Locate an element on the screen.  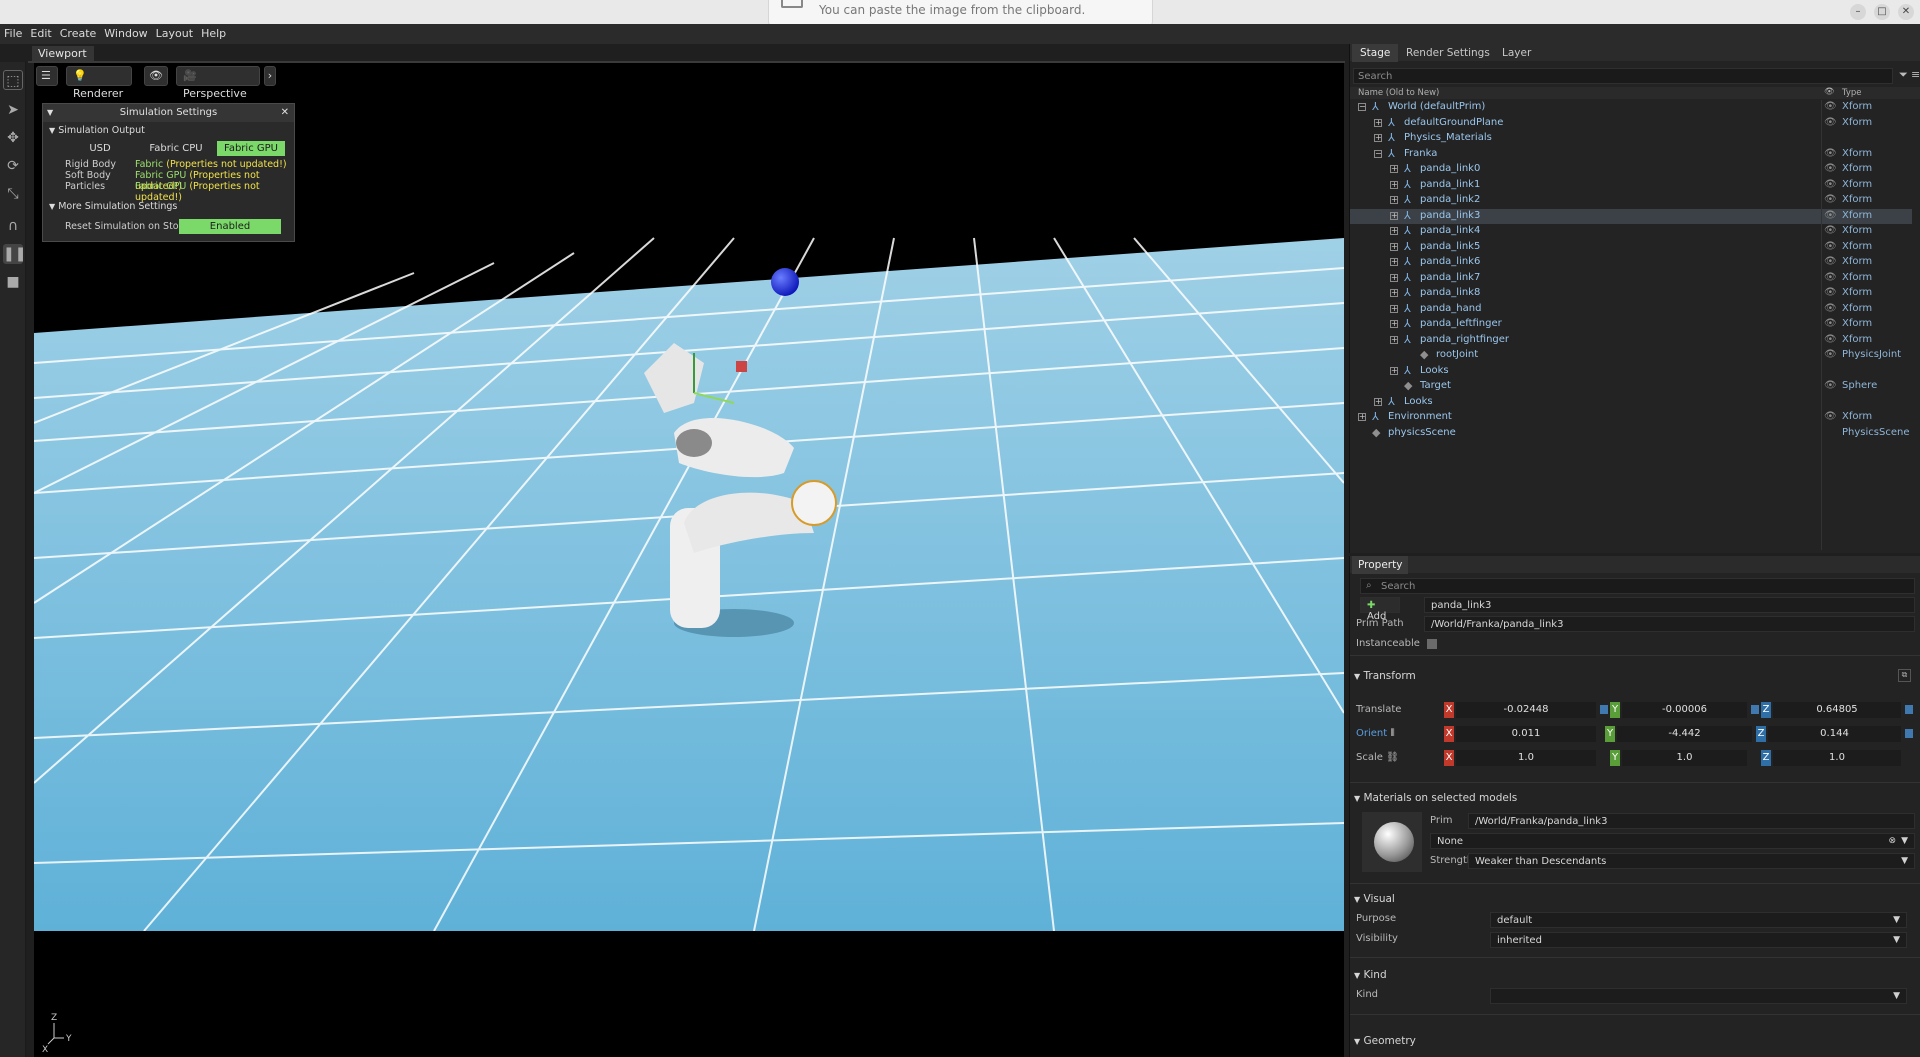
orient-label: Orient ⦀ is located at coordinates (1375, 733).